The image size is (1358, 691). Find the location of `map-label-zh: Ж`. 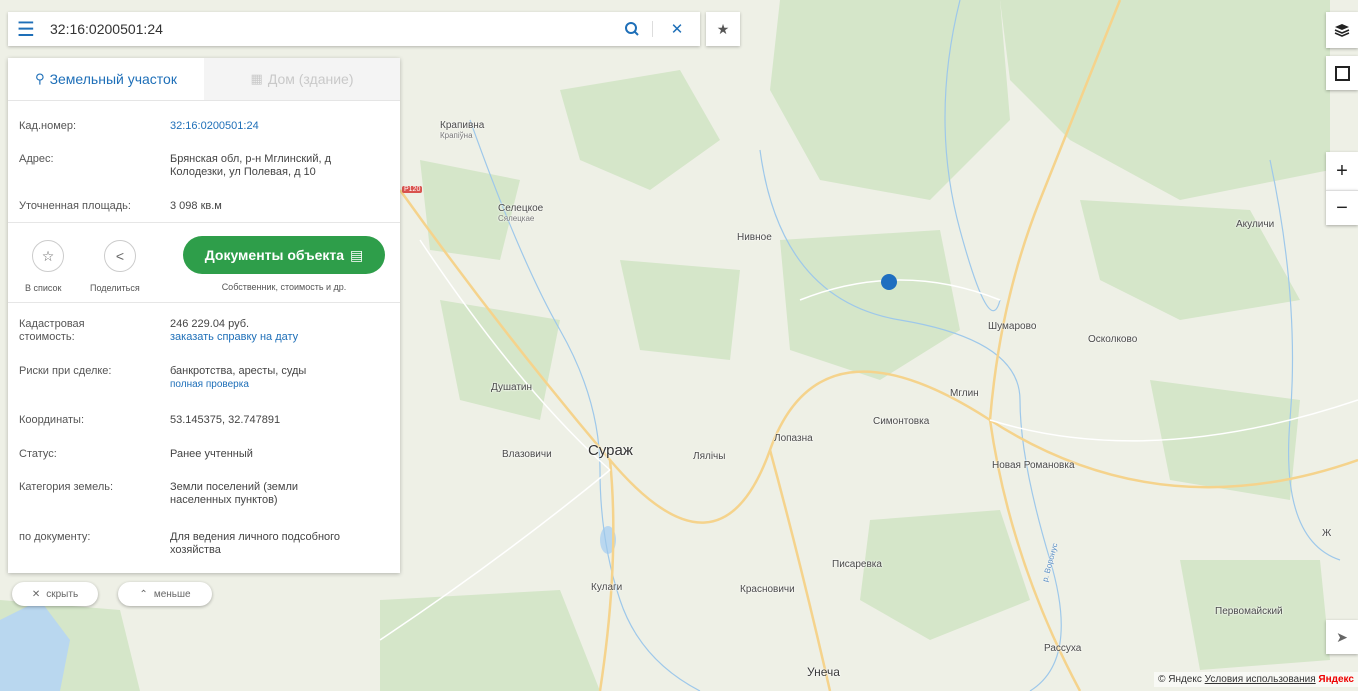

map-label-zh: Ж is located at coordinates (1327, 533).